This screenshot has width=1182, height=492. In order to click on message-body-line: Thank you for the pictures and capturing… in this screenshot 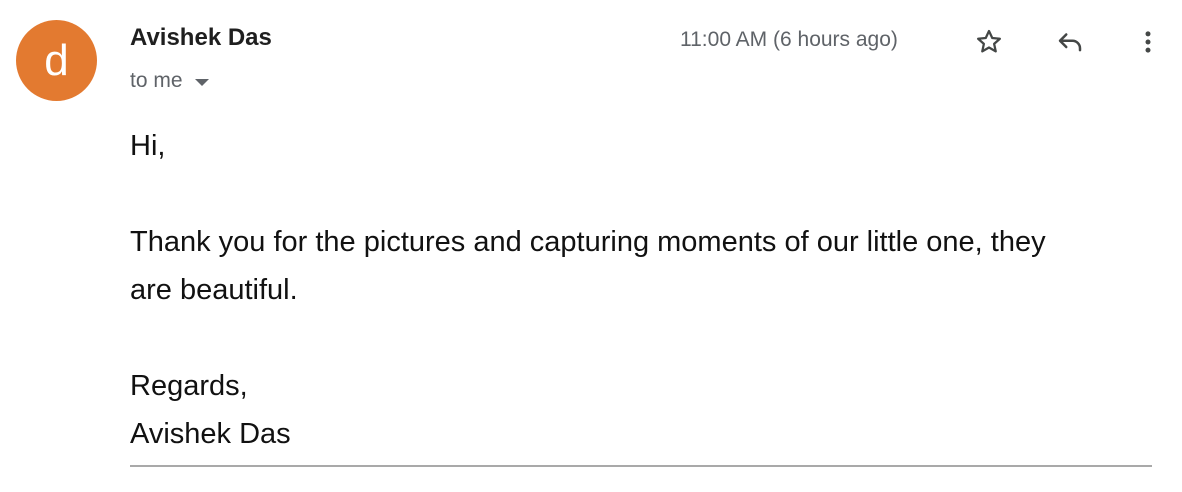, I will do `click(588, 242)`.